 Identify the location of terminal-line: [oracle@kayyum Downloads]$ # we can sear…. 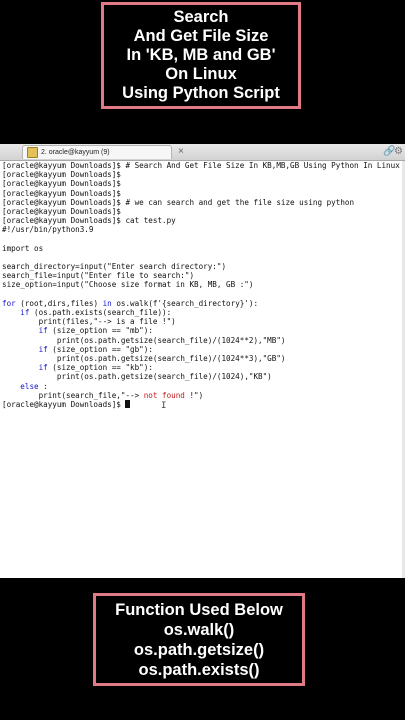
(178, 202).